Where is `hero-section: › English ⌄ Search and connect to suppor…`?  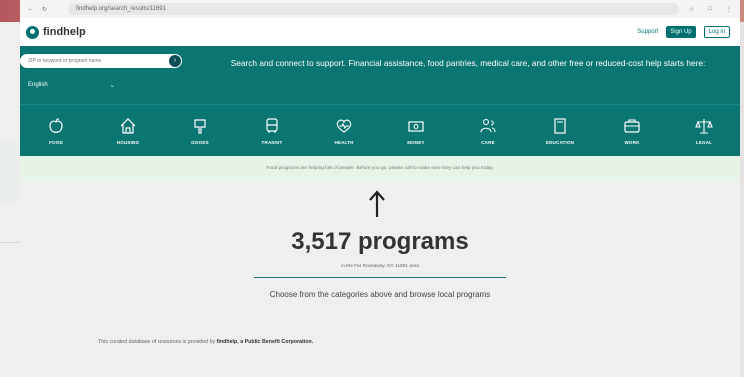
hero-section: › English ⌄ Search and connect to suppor… is located at coordinates (380, 75).